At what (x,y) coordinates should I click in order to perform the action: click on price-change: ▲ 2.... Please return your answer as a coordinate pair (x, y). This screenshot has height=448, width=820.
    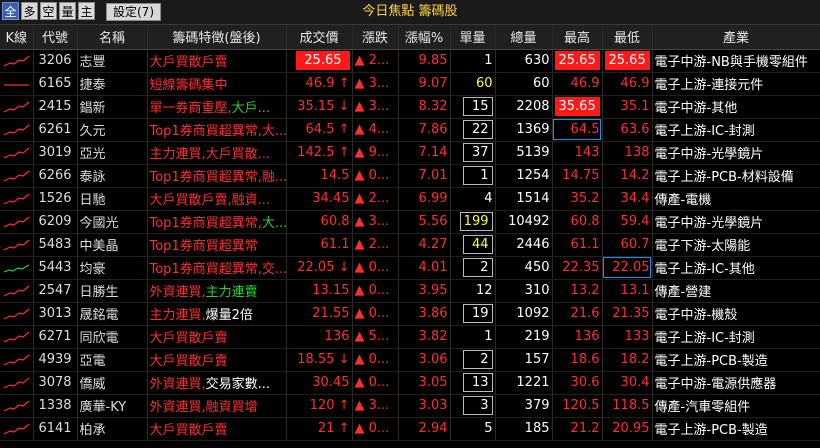
    Looking at the image, I should click on (375, 245).